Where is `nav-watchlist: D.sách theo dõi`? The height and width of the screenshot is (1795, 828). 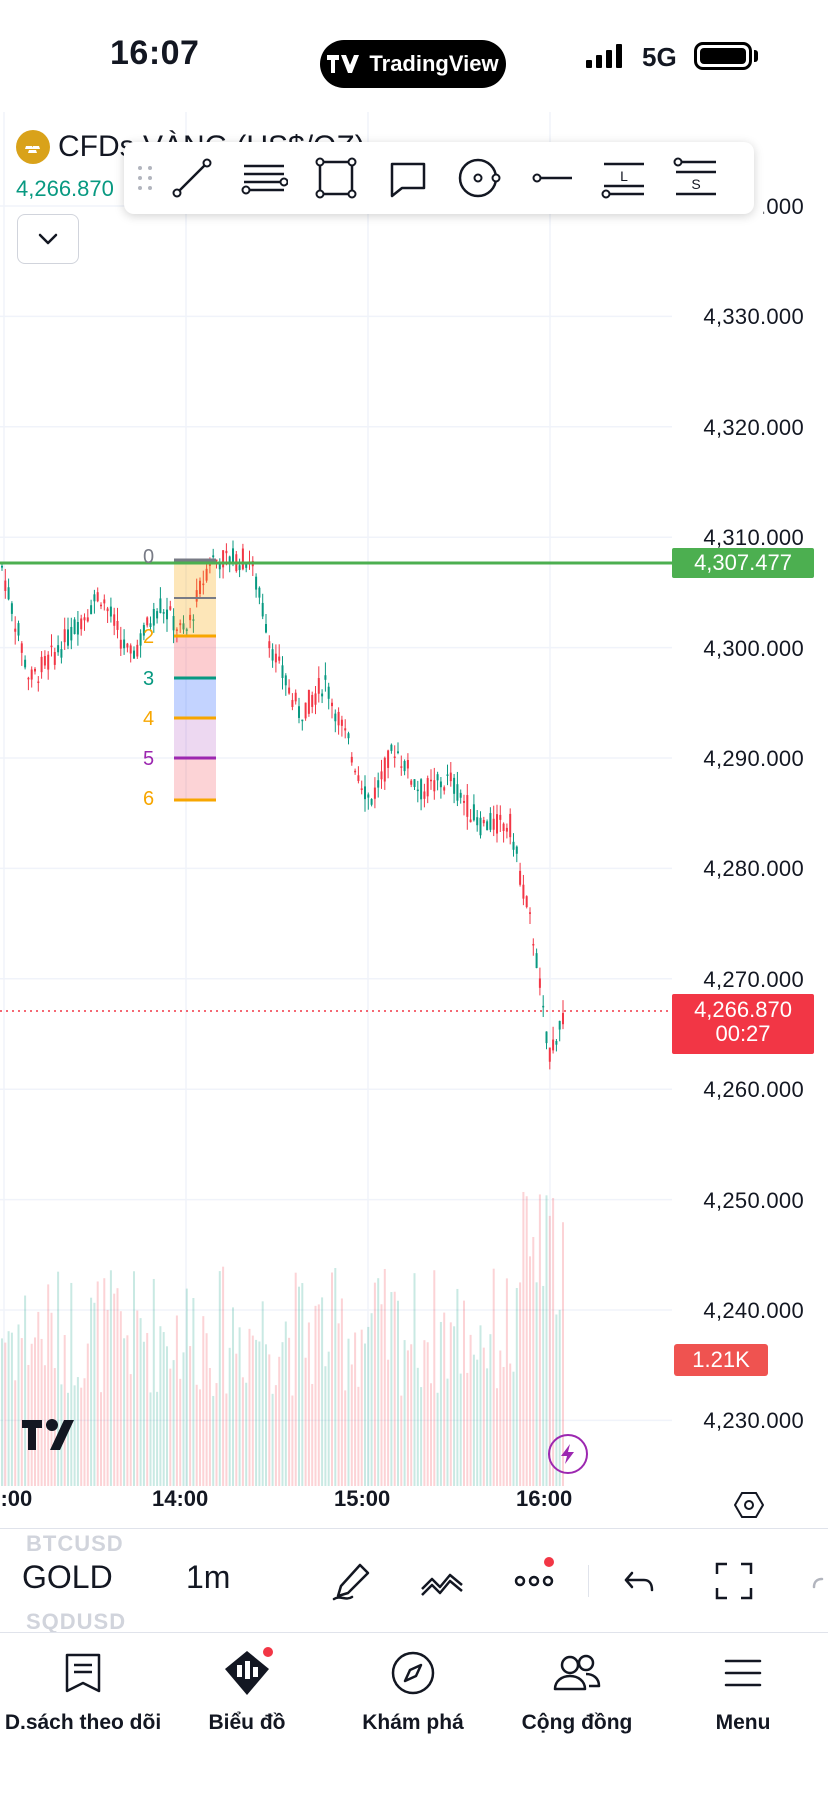 nav-watchlist: D.sách theo dõi is located at coordinates (83, 1691).